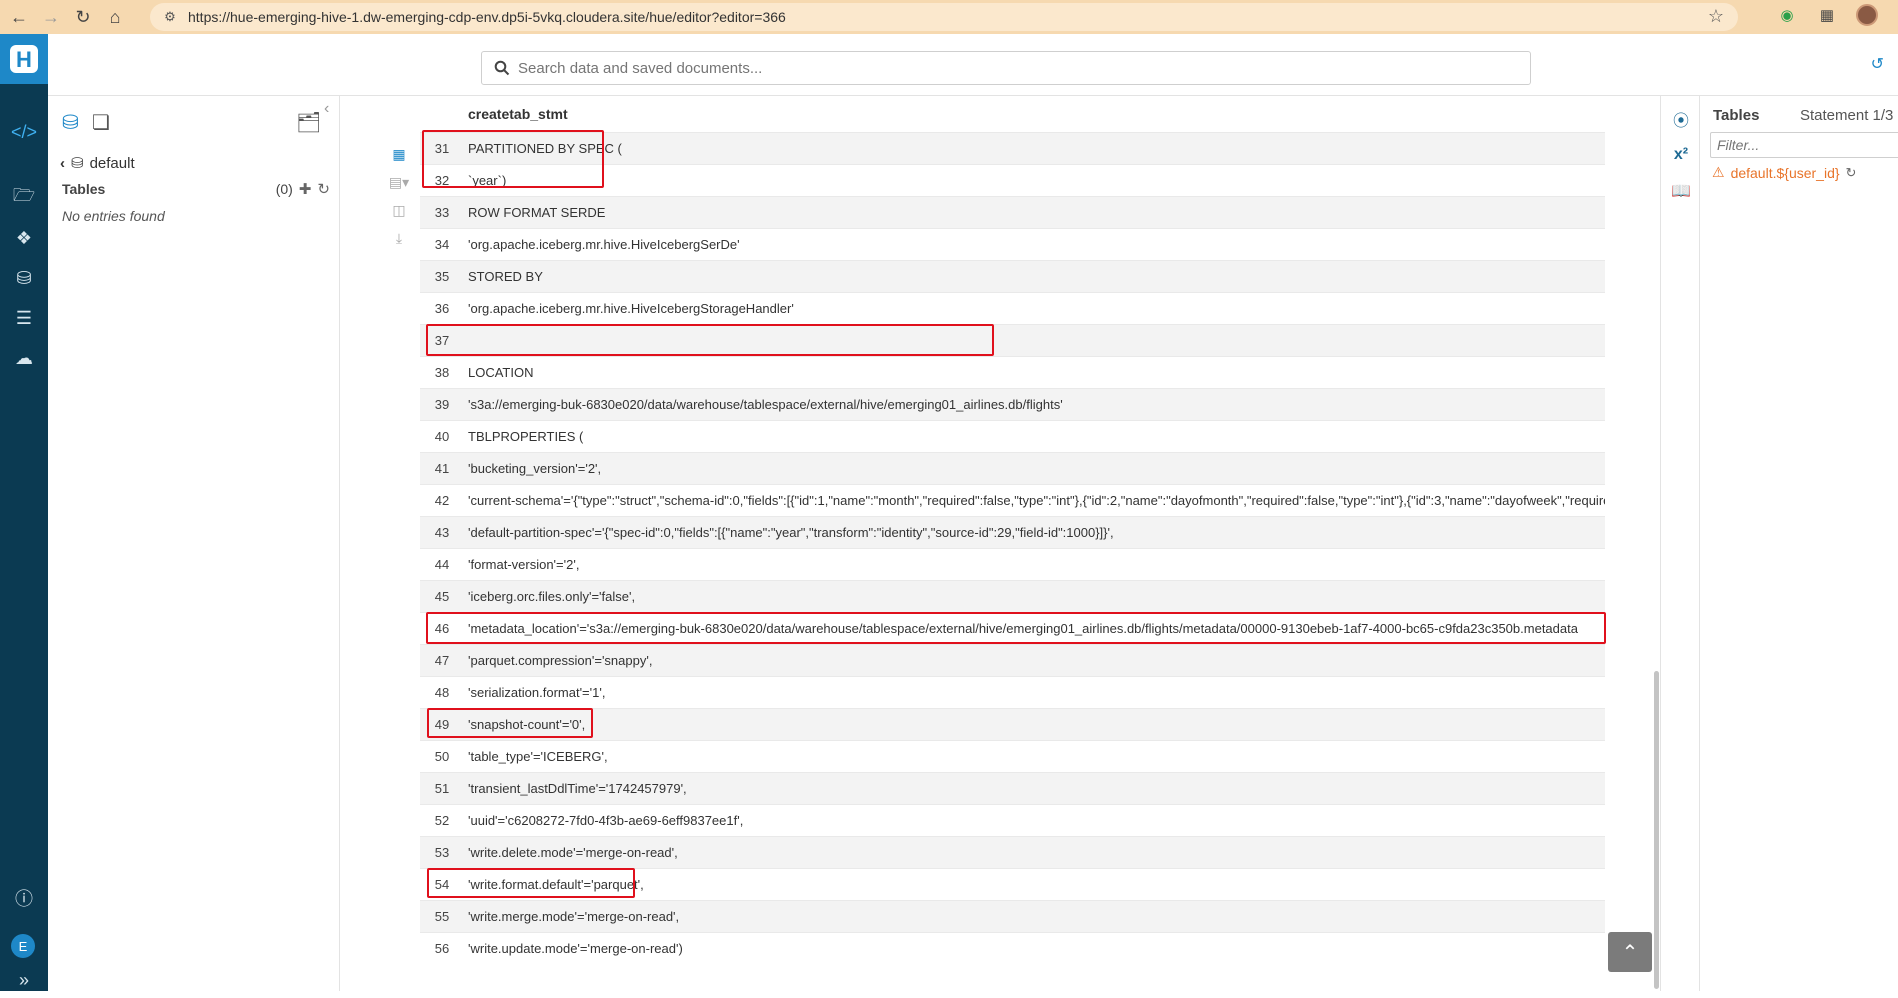 Image resolution: width=1898 pixels, height=998 pixels. I want to click on cell-value: 'write.delete.mode'='merge-on-read',, so click(571, 852).